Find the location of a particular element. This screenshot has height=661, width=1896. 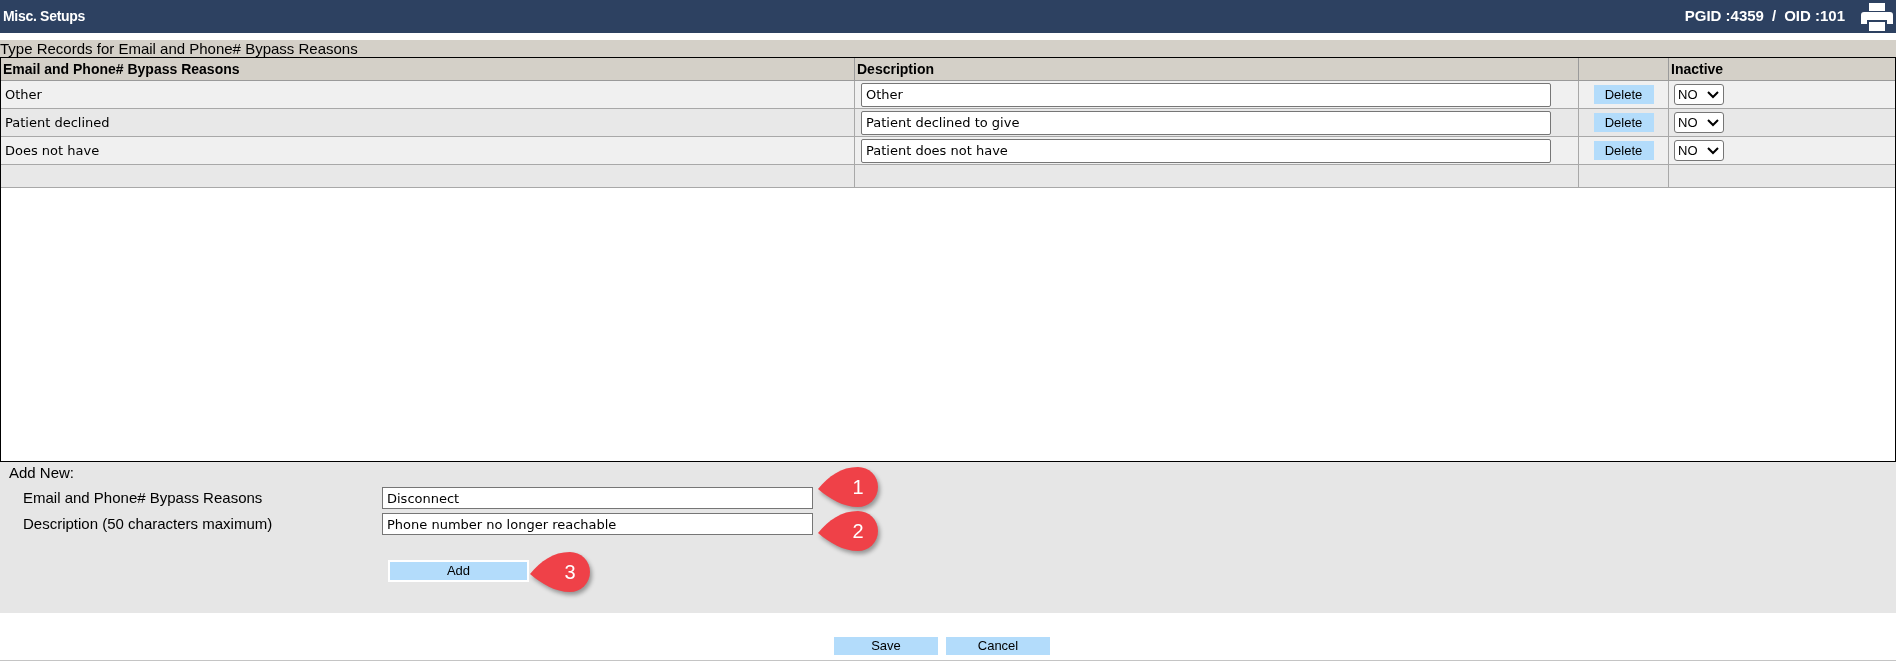

table-cell-text: Patient declined is located at coordinates (57, 122).